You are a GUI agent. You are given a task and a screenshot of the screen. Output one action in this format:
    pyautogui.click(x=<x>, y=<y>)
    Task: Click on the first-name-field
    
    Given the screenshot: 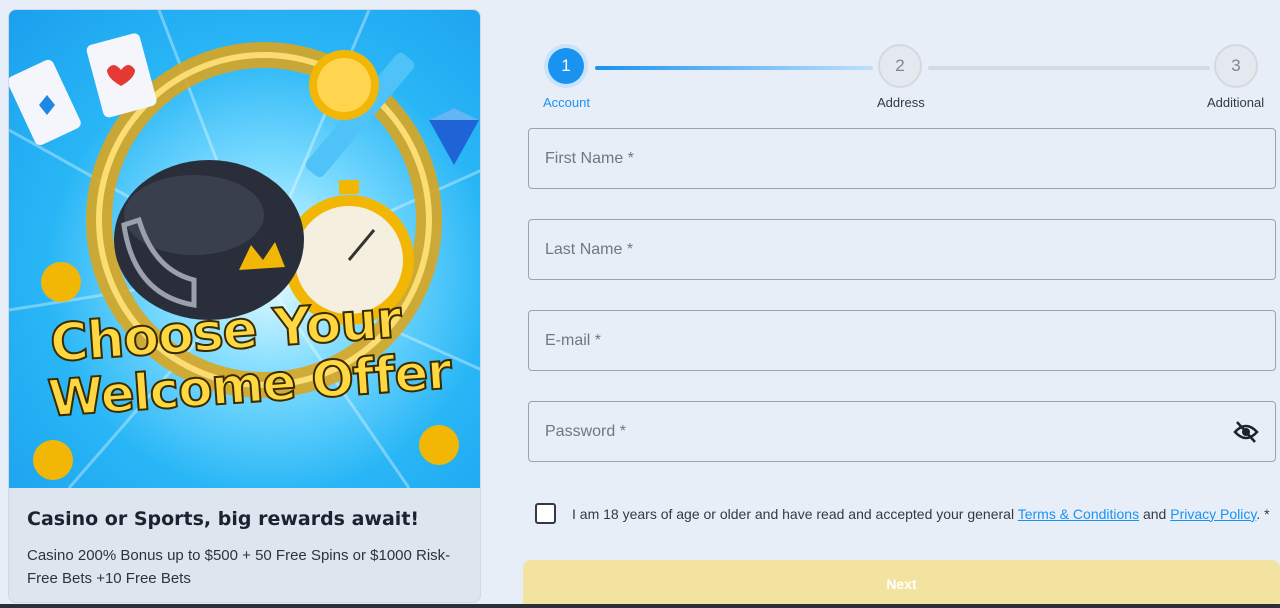 What is the action you would take?
    pyautogui.click(x=902, y=158)
    